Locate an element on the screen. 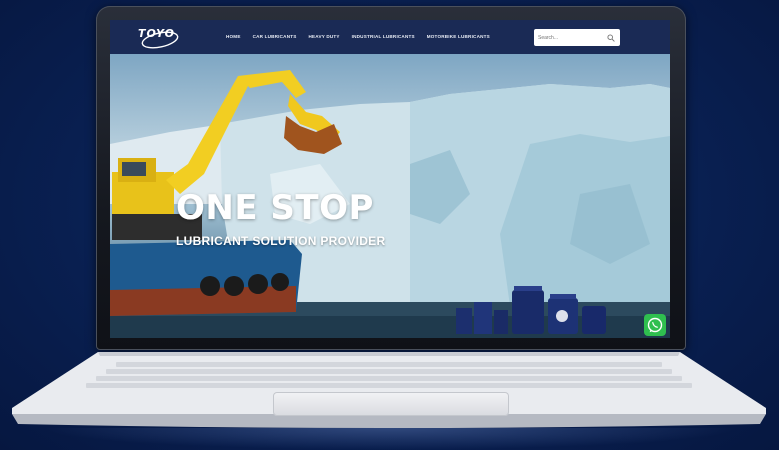 Image resolution: width=779 pixels, height=450 pixels. nav-motorbike-lubricants: MOTORBIKE LUBRICANTS is located at coordinates (458, 36).